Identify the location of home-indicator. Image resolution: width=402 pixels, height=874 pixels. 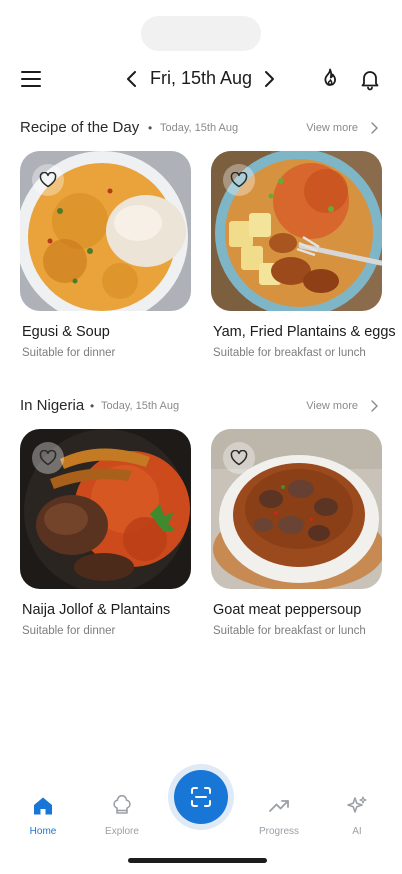
(197, 860).